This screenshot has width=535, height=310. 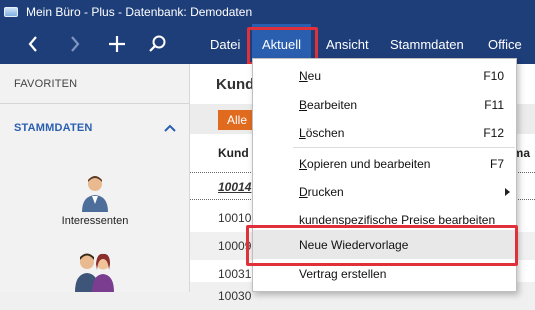 I want to click on app-icon, so click(x=11, y=12).